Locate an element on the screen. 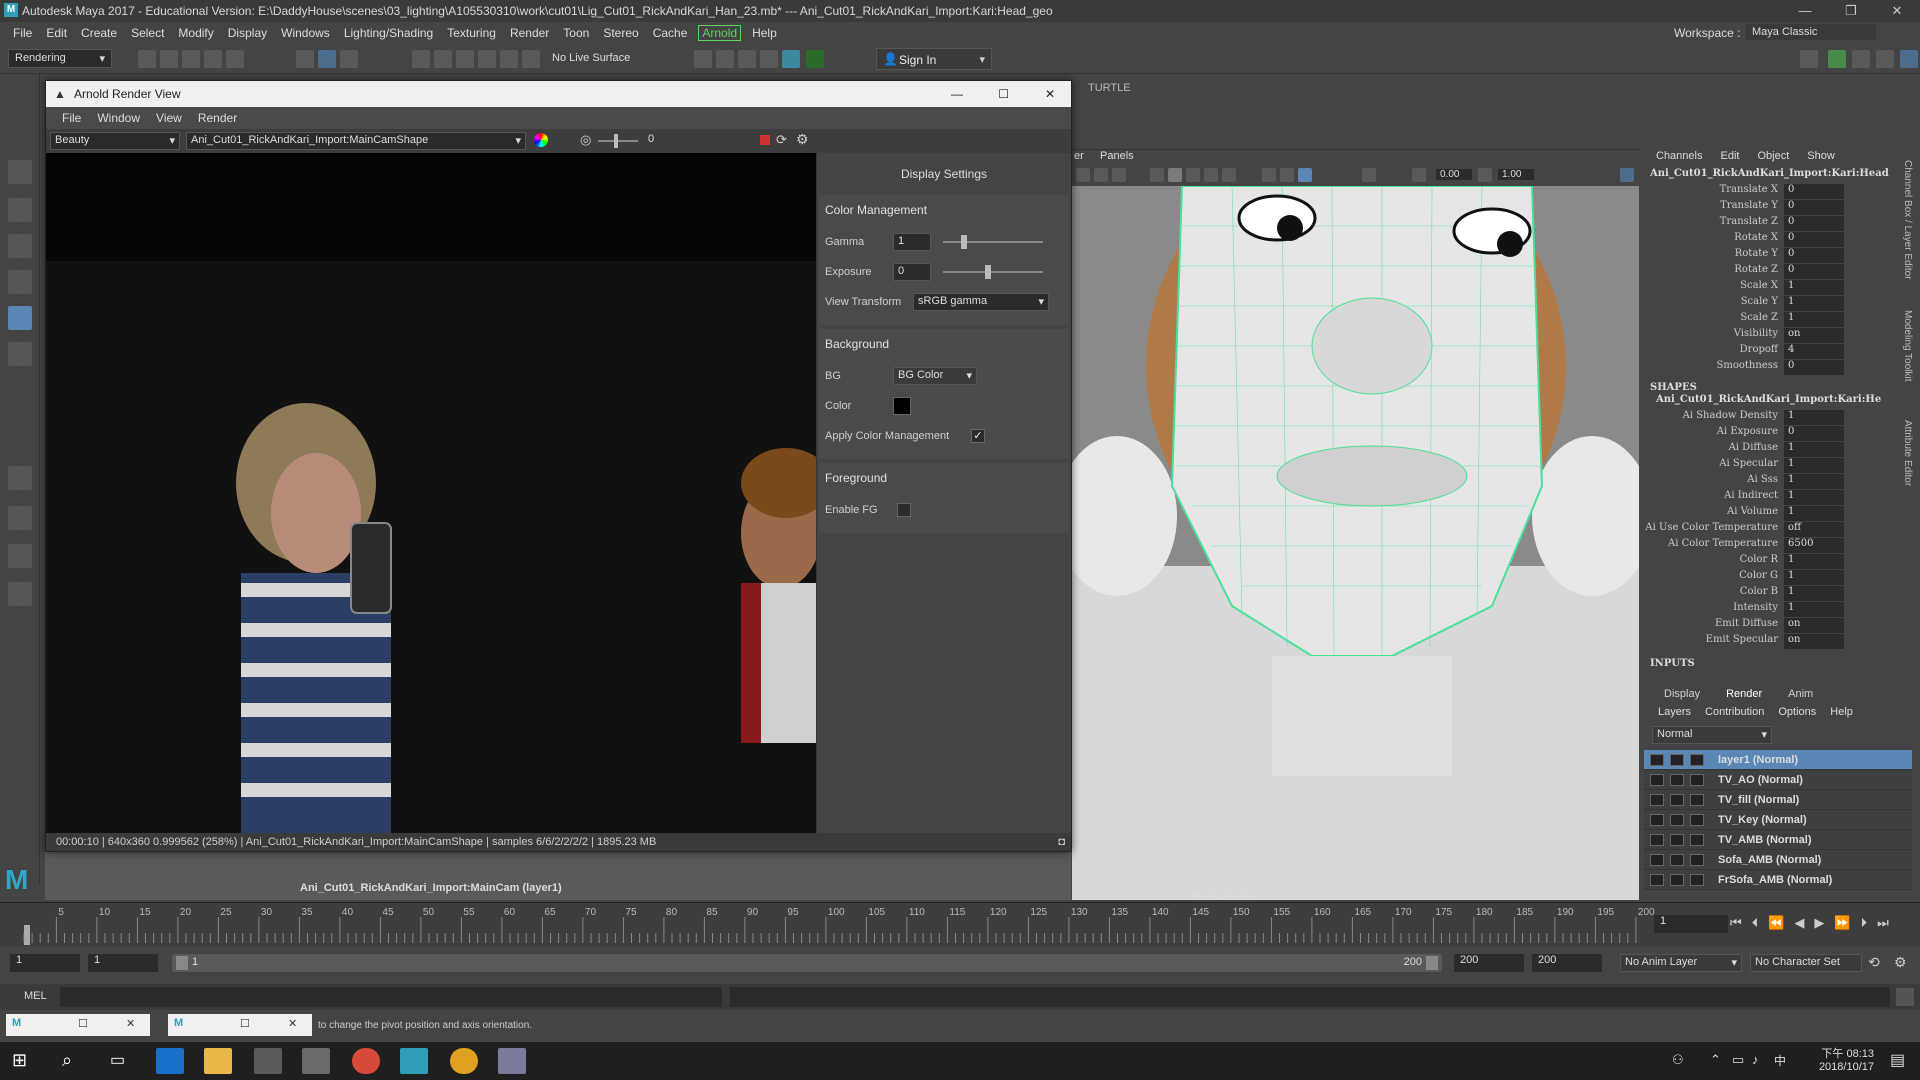 This screenshot has width=1920, height=1080. go-to-end-icon: ⏭ is located at coordinates (1883, 923).